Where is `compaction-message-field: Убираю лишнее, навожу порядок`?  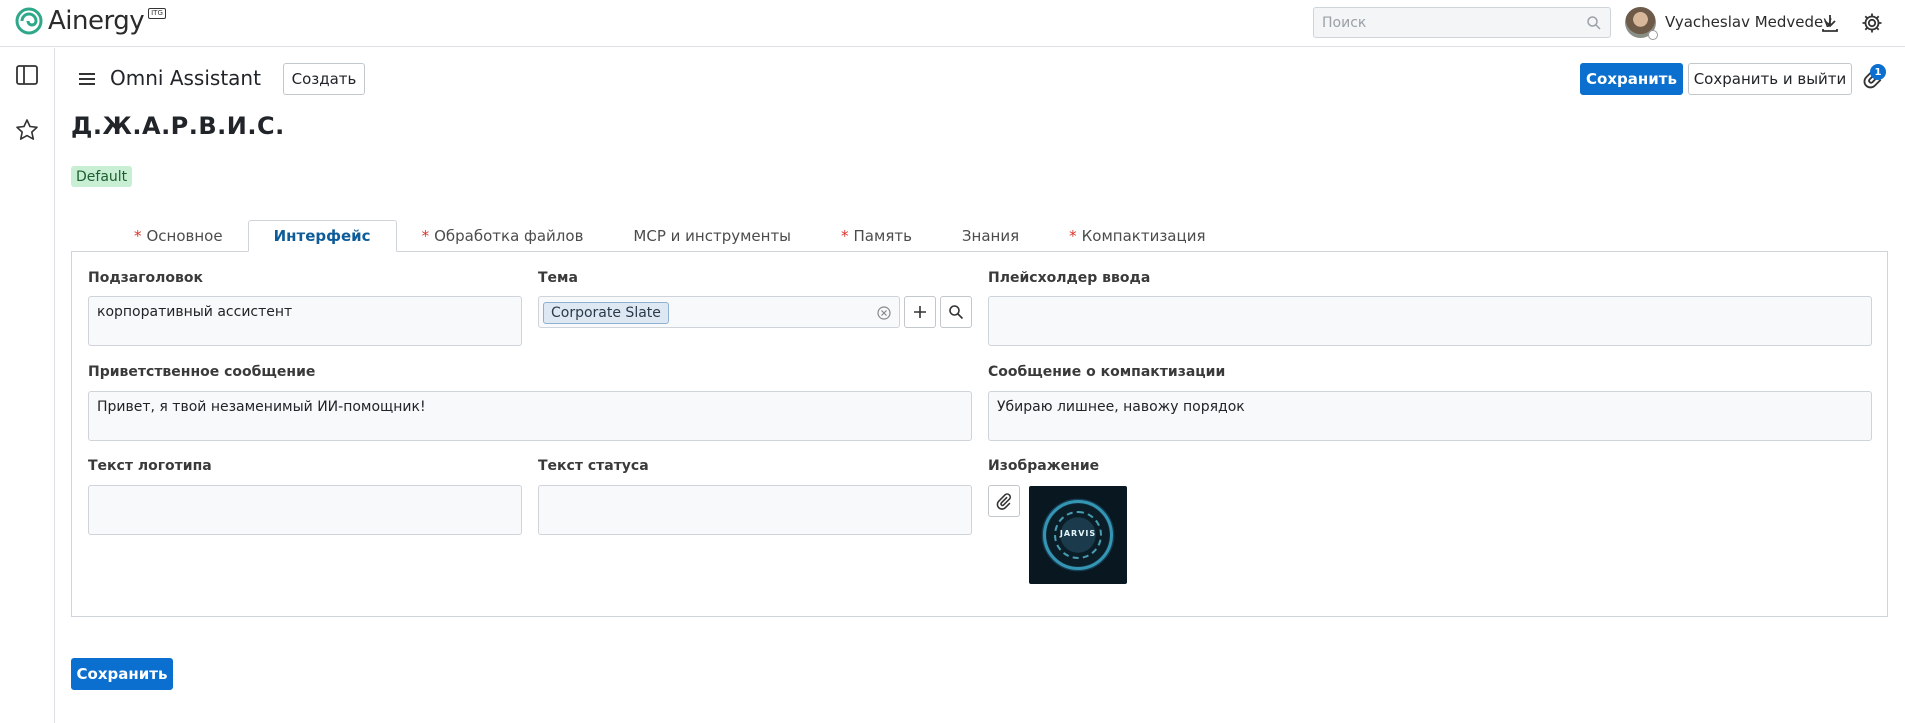 compaction-message-field: Убираю лишнее, навожу порядок is located at coordinates (1430, 416).